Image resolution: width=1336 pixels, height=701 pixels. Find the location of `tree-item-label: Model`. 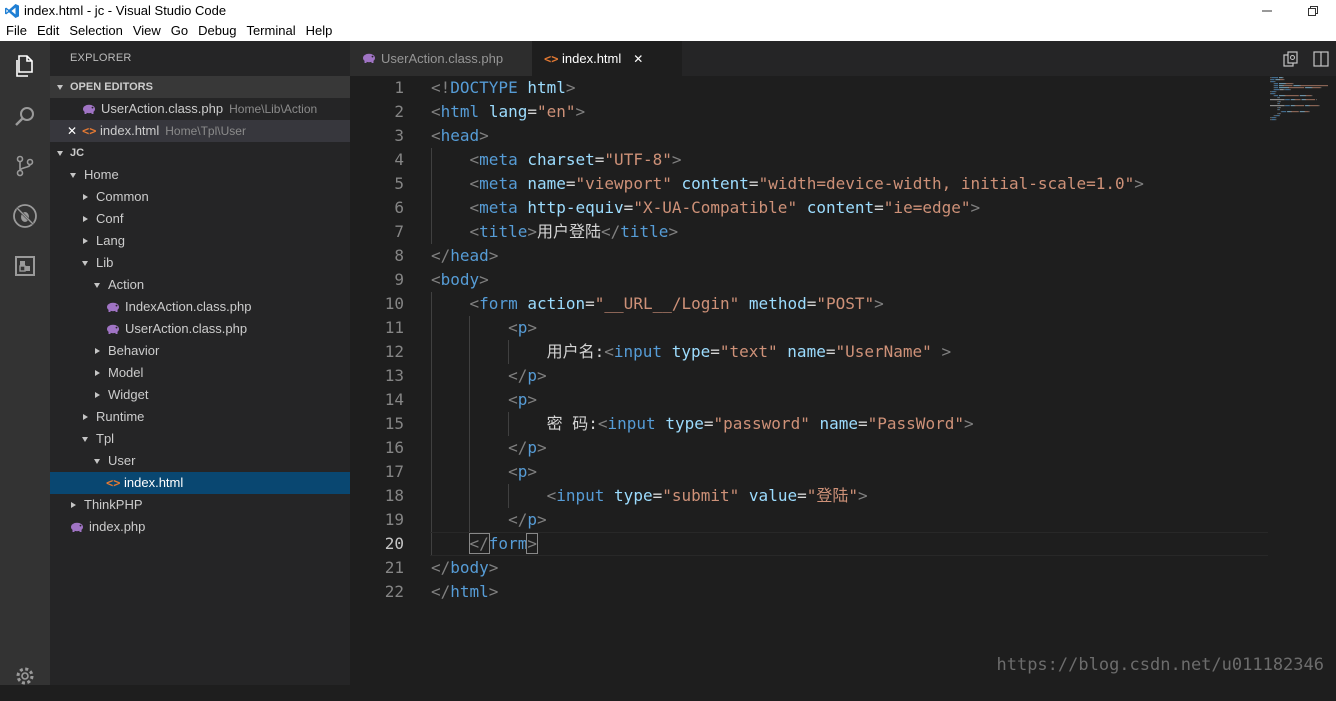

tree-item-label: Model is located at coordinates (125, 373).